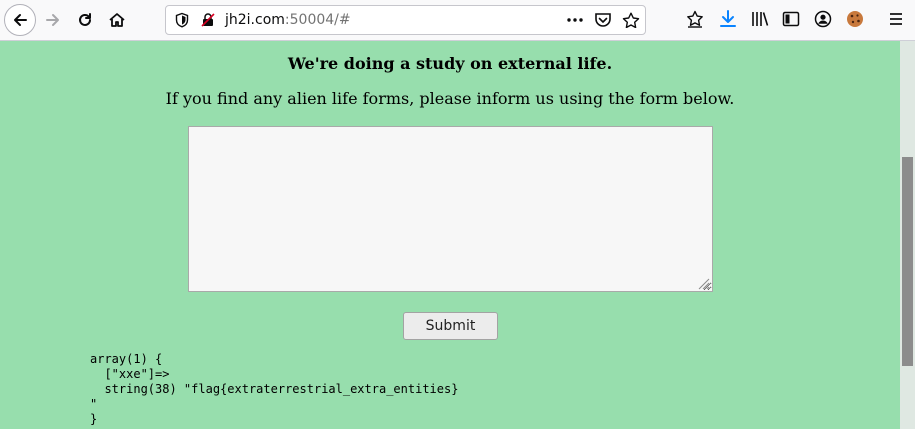 Image resolution: width=915 pixels, height=429 pixels. Describe the element at coordinates (695, 19) in the screenshot. I see `bookmark-icon` at that location.